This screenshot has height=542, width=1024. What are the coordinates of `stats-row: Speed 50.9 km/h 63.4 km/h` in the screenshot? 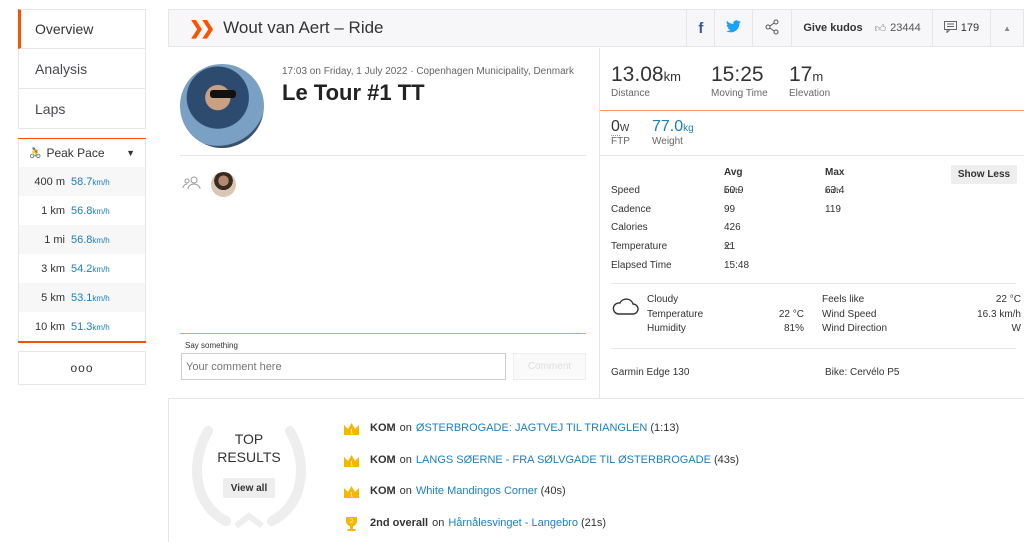 It's located at (761, 194).